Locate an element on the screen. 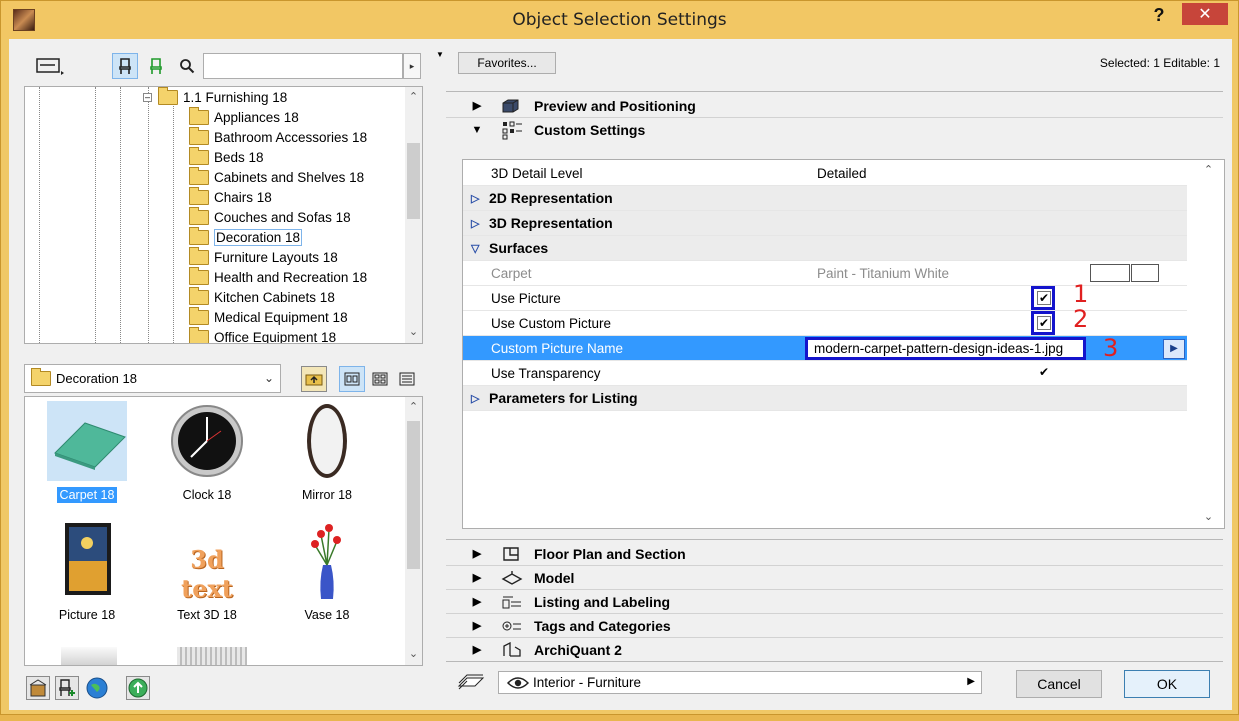 Image resolution: width=1239 pixels, height=721 pixels. text-3d-icon: 3d text is located at coordinates (207, 574).